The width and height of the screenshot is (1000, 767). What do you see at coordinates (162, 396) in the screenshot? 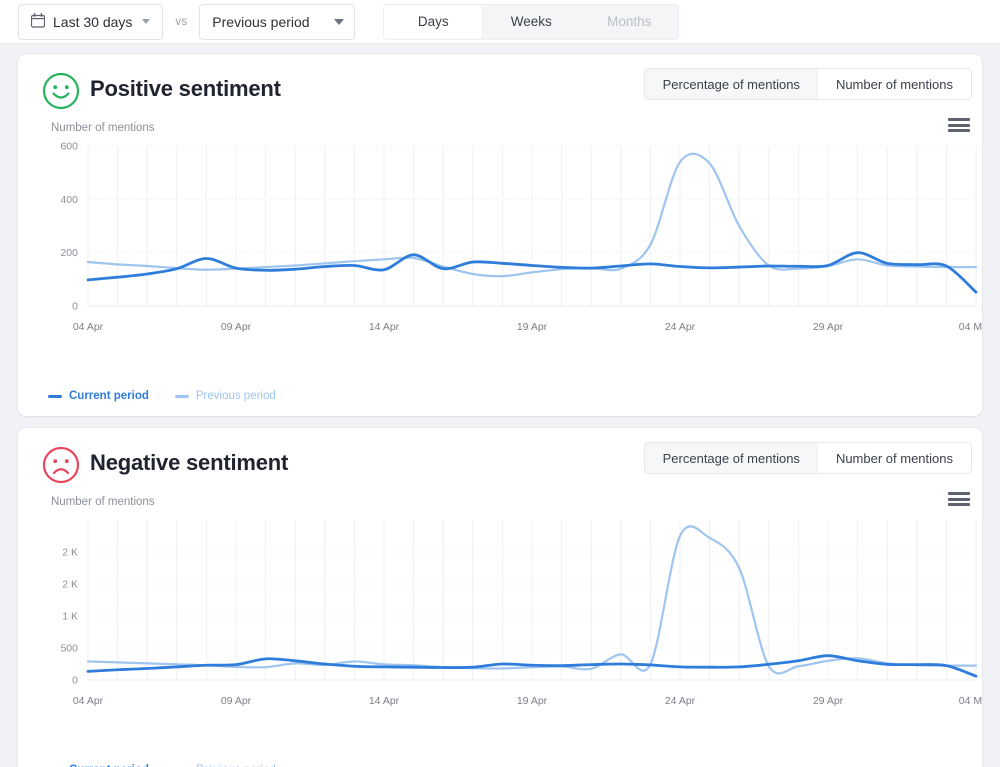
I see `positive-chart-legend: Current period Previous period` at bounding box center [162, 396].